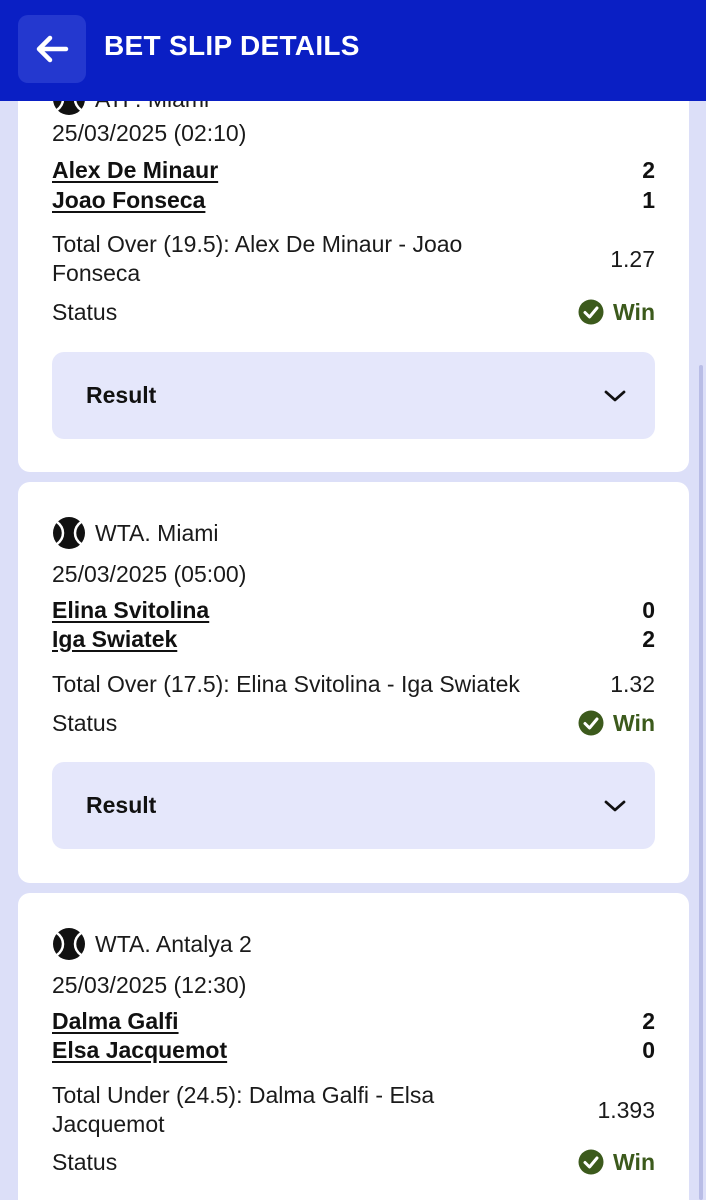 This screenshot has height=1200, width=706. What do you see at coordinates (353, 639) in the screenshot?
I see `team-row: Iga Swiatek 2` at bounding box center [353, 639].